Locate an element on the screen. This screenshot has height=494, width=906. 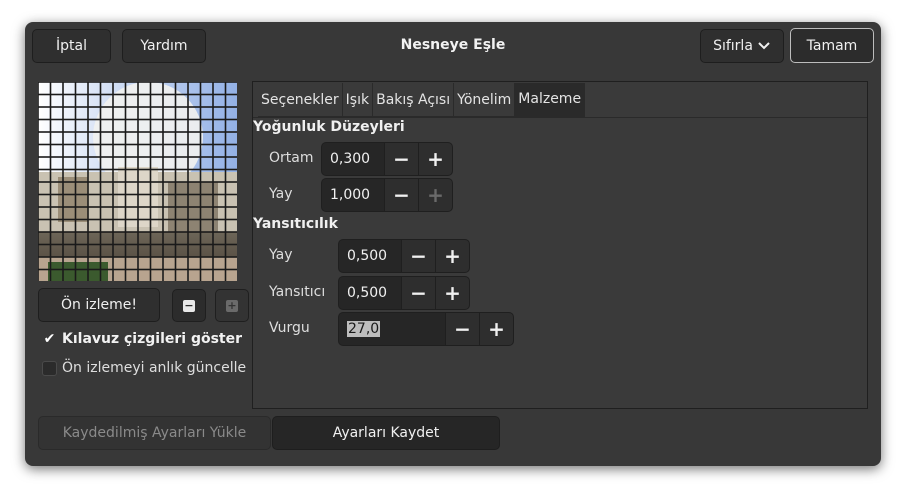
header-bar: İptal Yardım Nesneye Eşle Sıfırla Tamam is located at coordinates (453, 45).